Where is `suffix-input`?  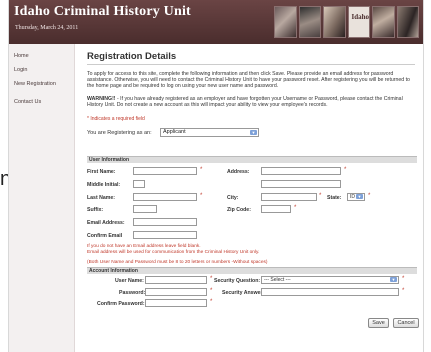 suffix-input is located at coordinates (145, 209).